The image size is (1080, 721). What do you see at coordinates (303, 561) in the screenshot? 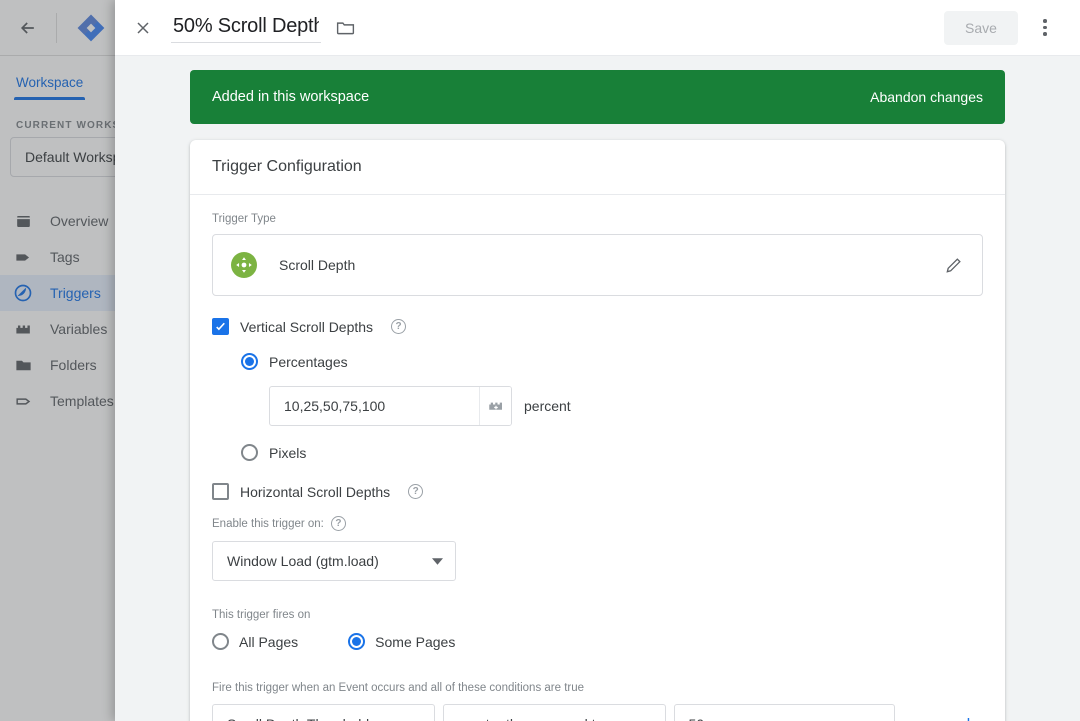
I see `enable-on-value: Window Load (gtm.load)` at bounding box center [303, 561].